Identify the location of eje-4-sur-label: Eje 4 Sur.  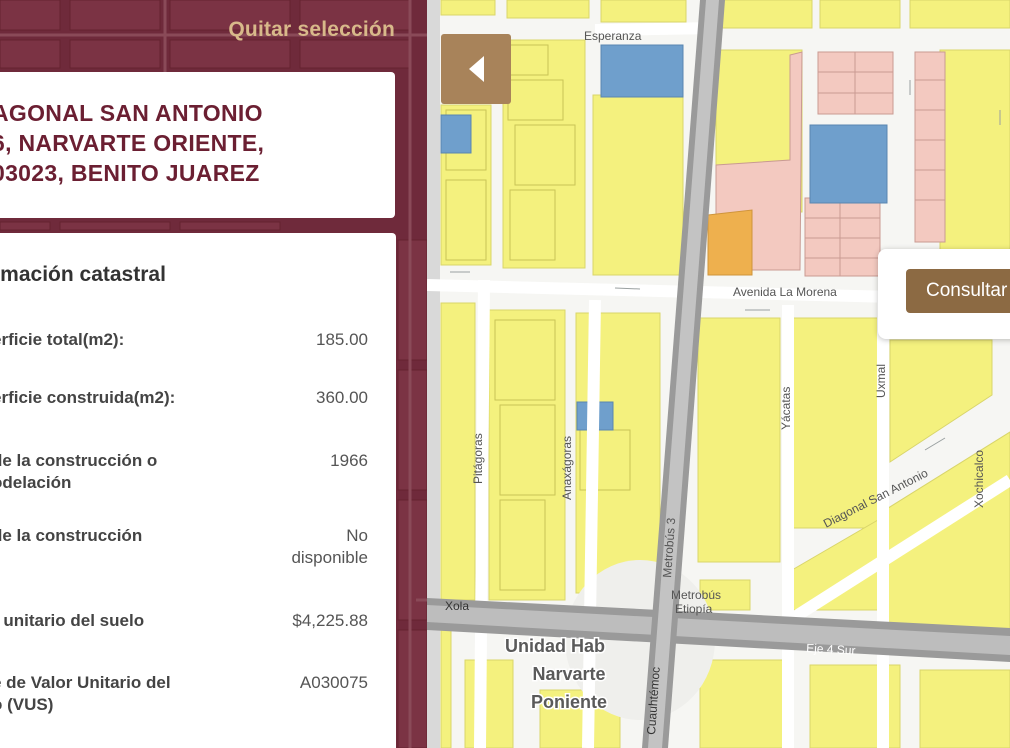
(831, 649).